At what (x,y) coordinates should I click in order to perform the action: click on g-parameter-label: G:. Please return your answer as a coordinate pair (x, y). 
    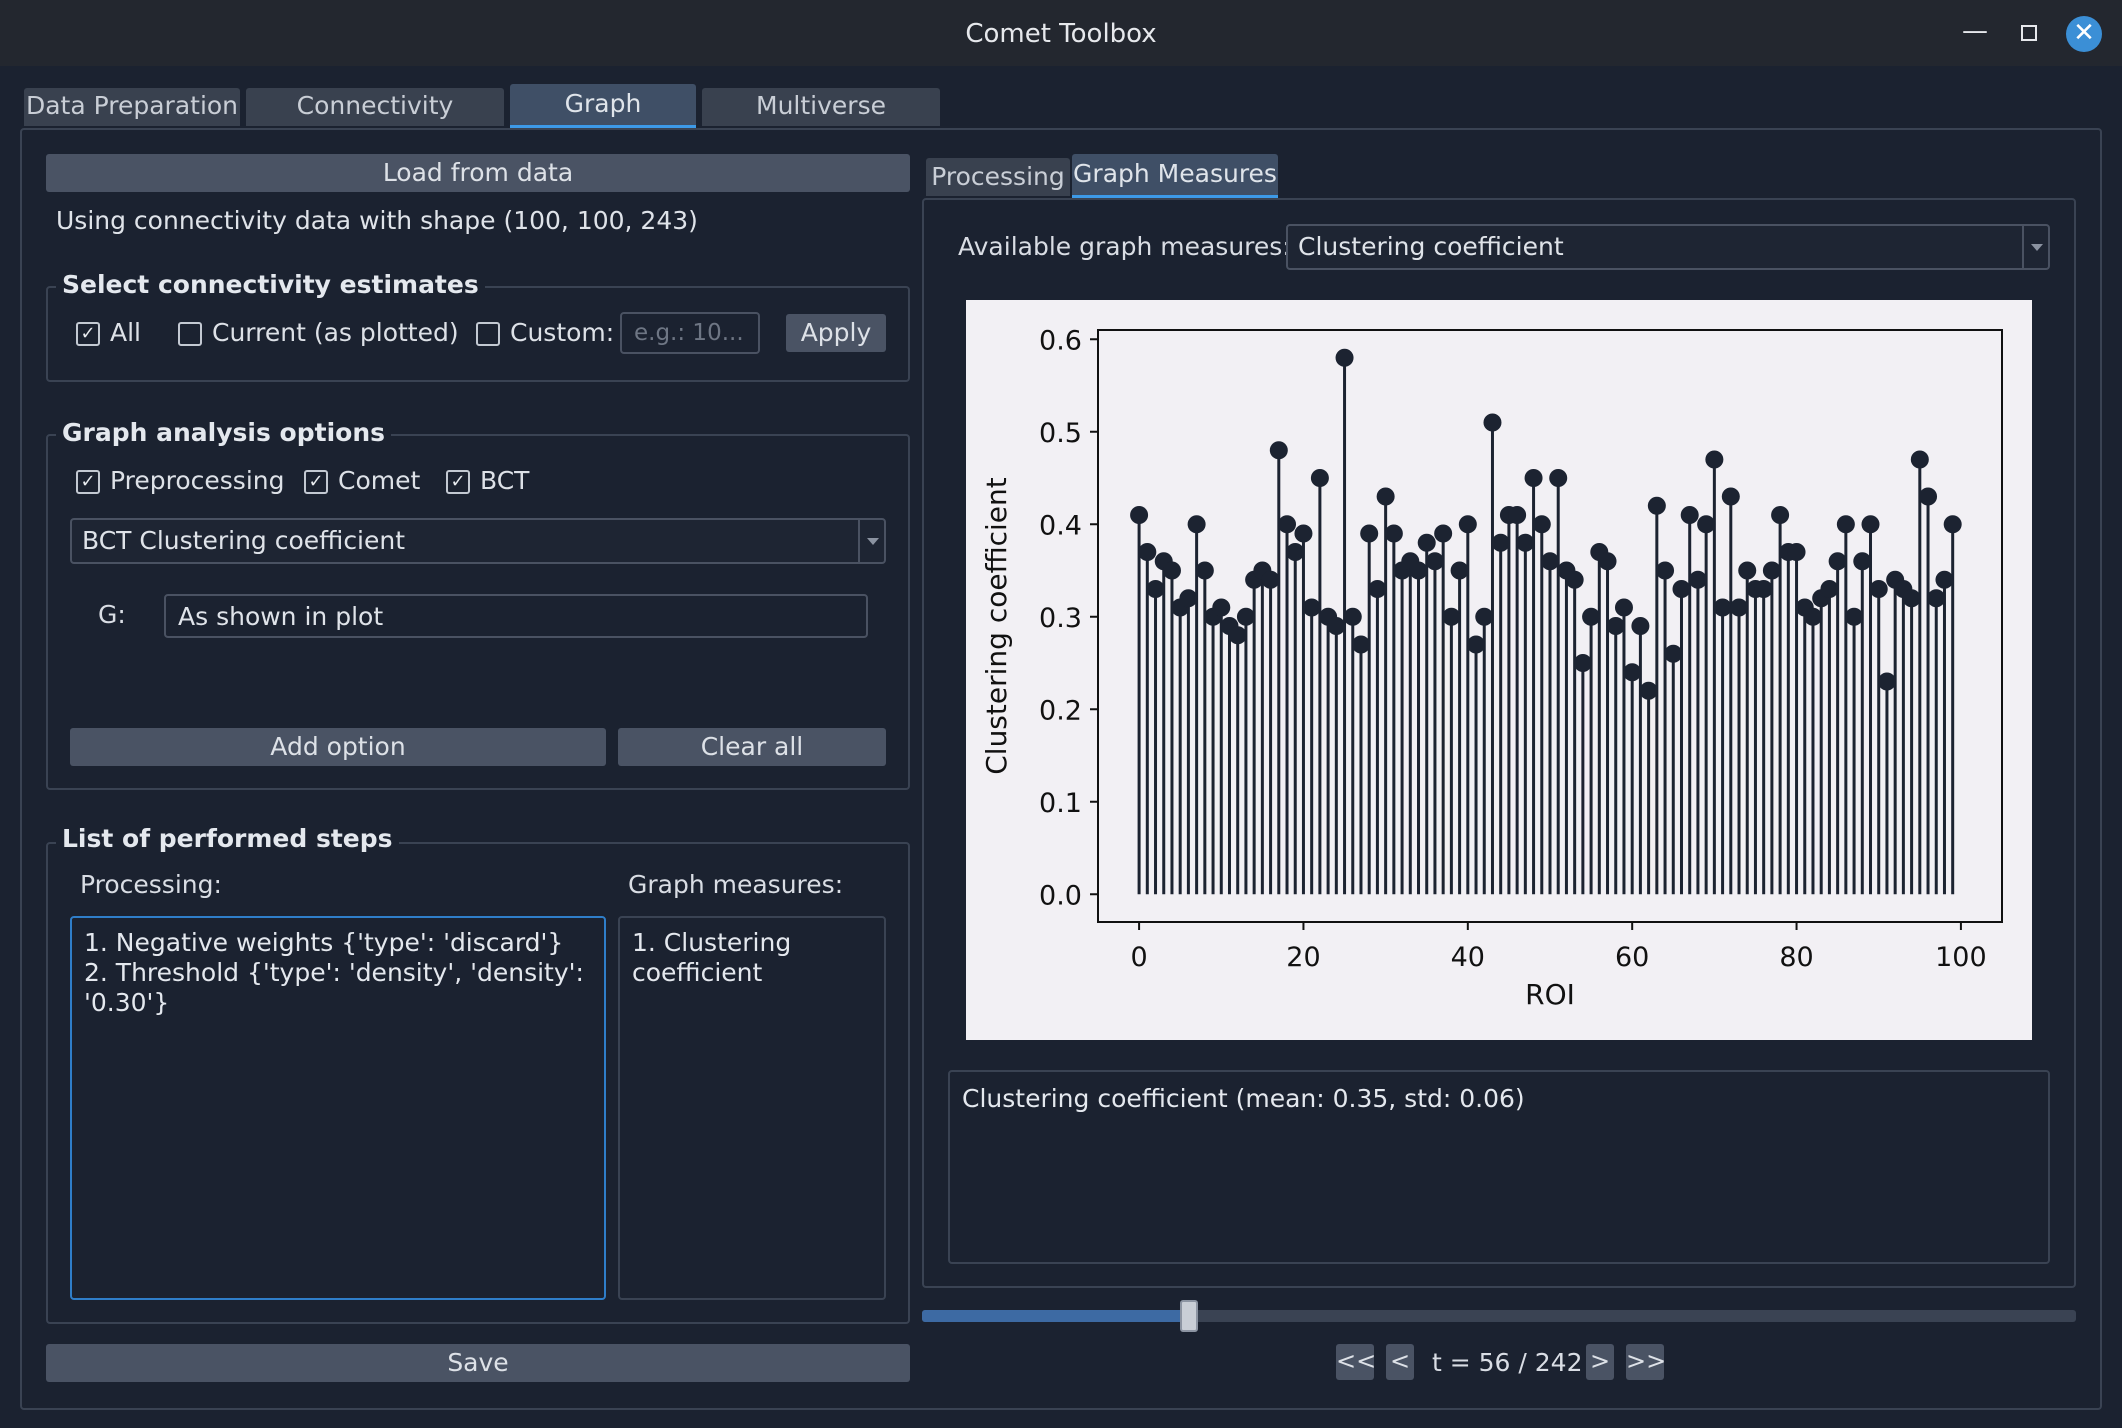
    Looking at the image, I should click on (112, 614).